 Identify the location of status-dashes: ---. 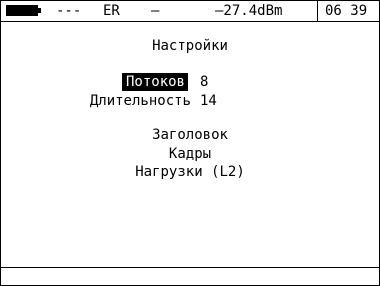
(69, 11).